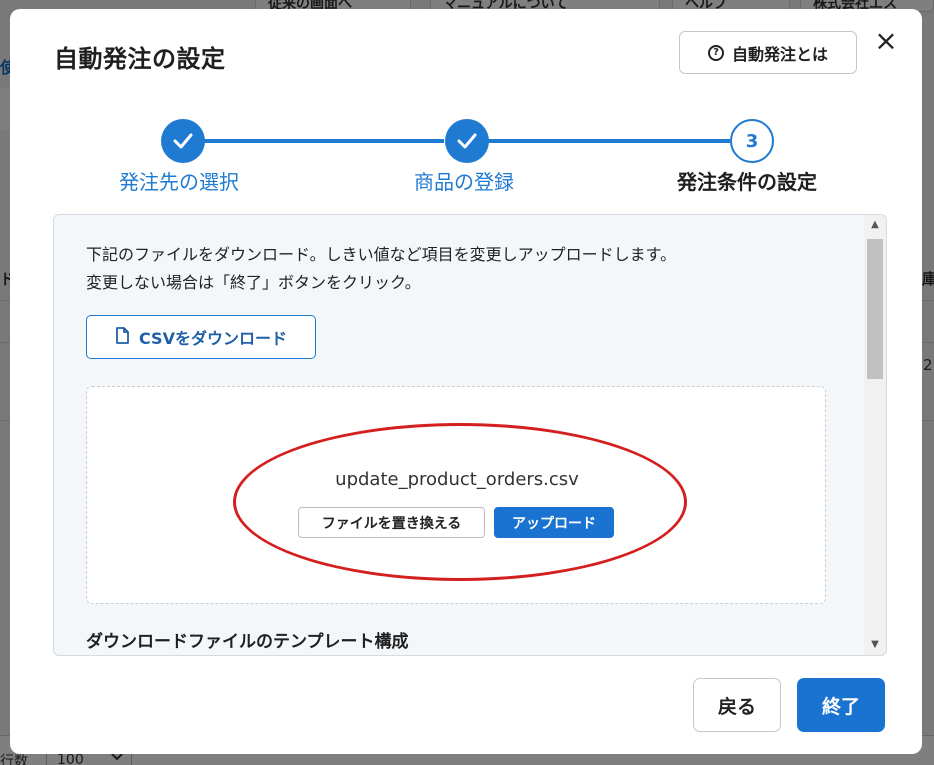 The width and height of the screenshot is (934, 765). Describe the element at coordinates (747, 182) in the screenshot. I see `step-3-label: 発注条件の設定` at that location.